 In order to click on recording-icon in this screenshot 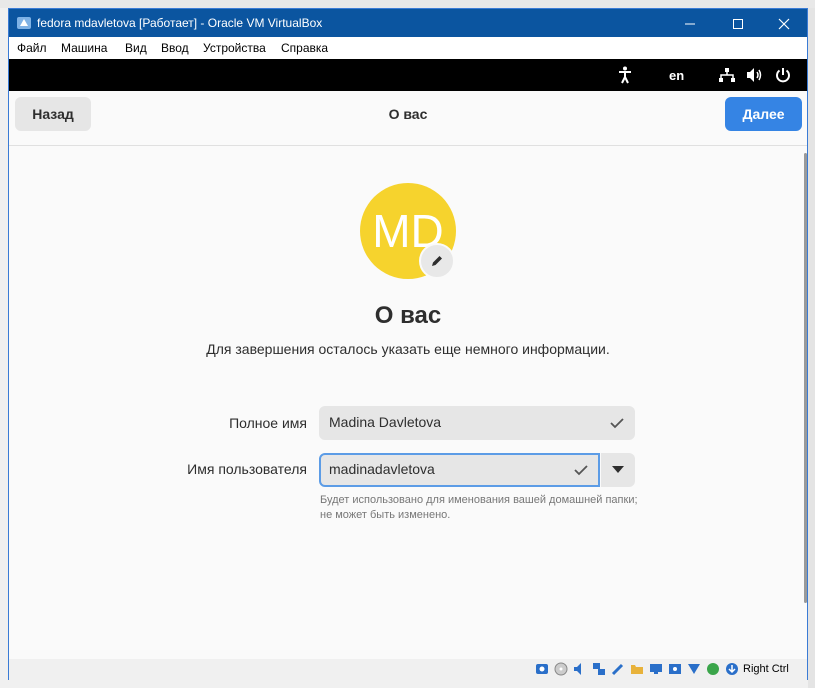, I will do `click(675, 669)`.